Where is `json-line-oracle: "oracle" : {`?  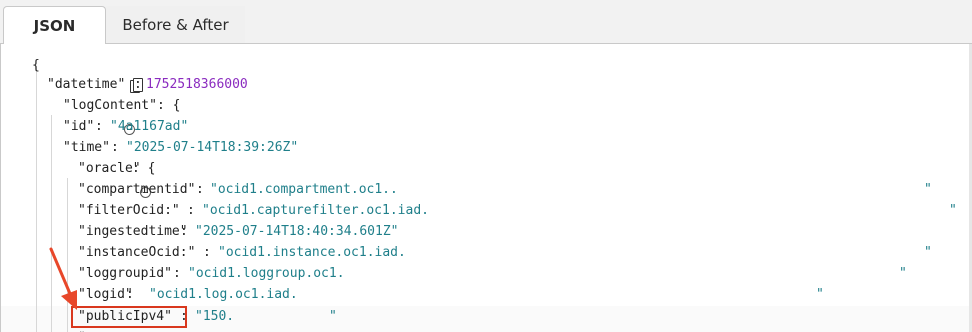 json-line-oracle: "oracle" : { is located at coordinates (486, 178).